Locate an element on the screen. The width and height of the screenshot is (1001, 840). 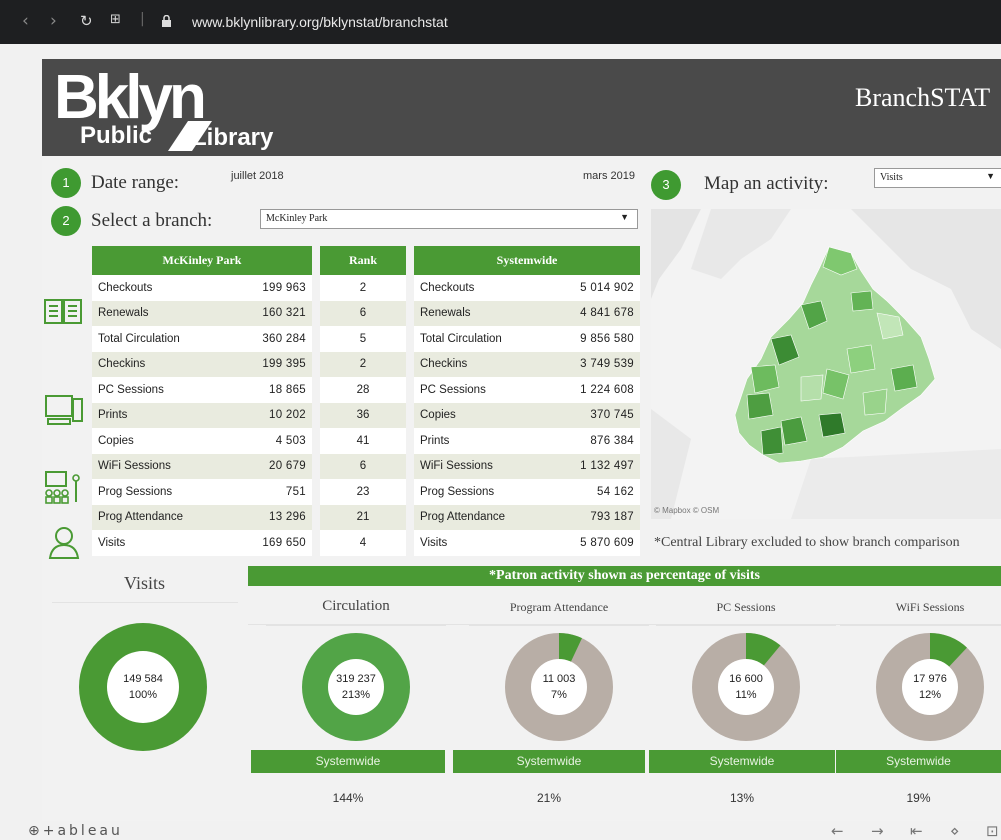
row-rank: 21 is located at coordinates (363, 517).